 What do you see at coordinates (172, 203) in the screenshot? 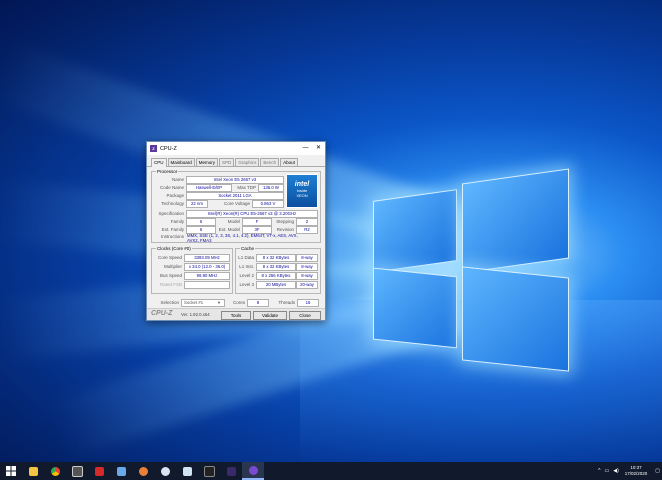
I see `technology-label: Technology` at bounding box center [172, 203].